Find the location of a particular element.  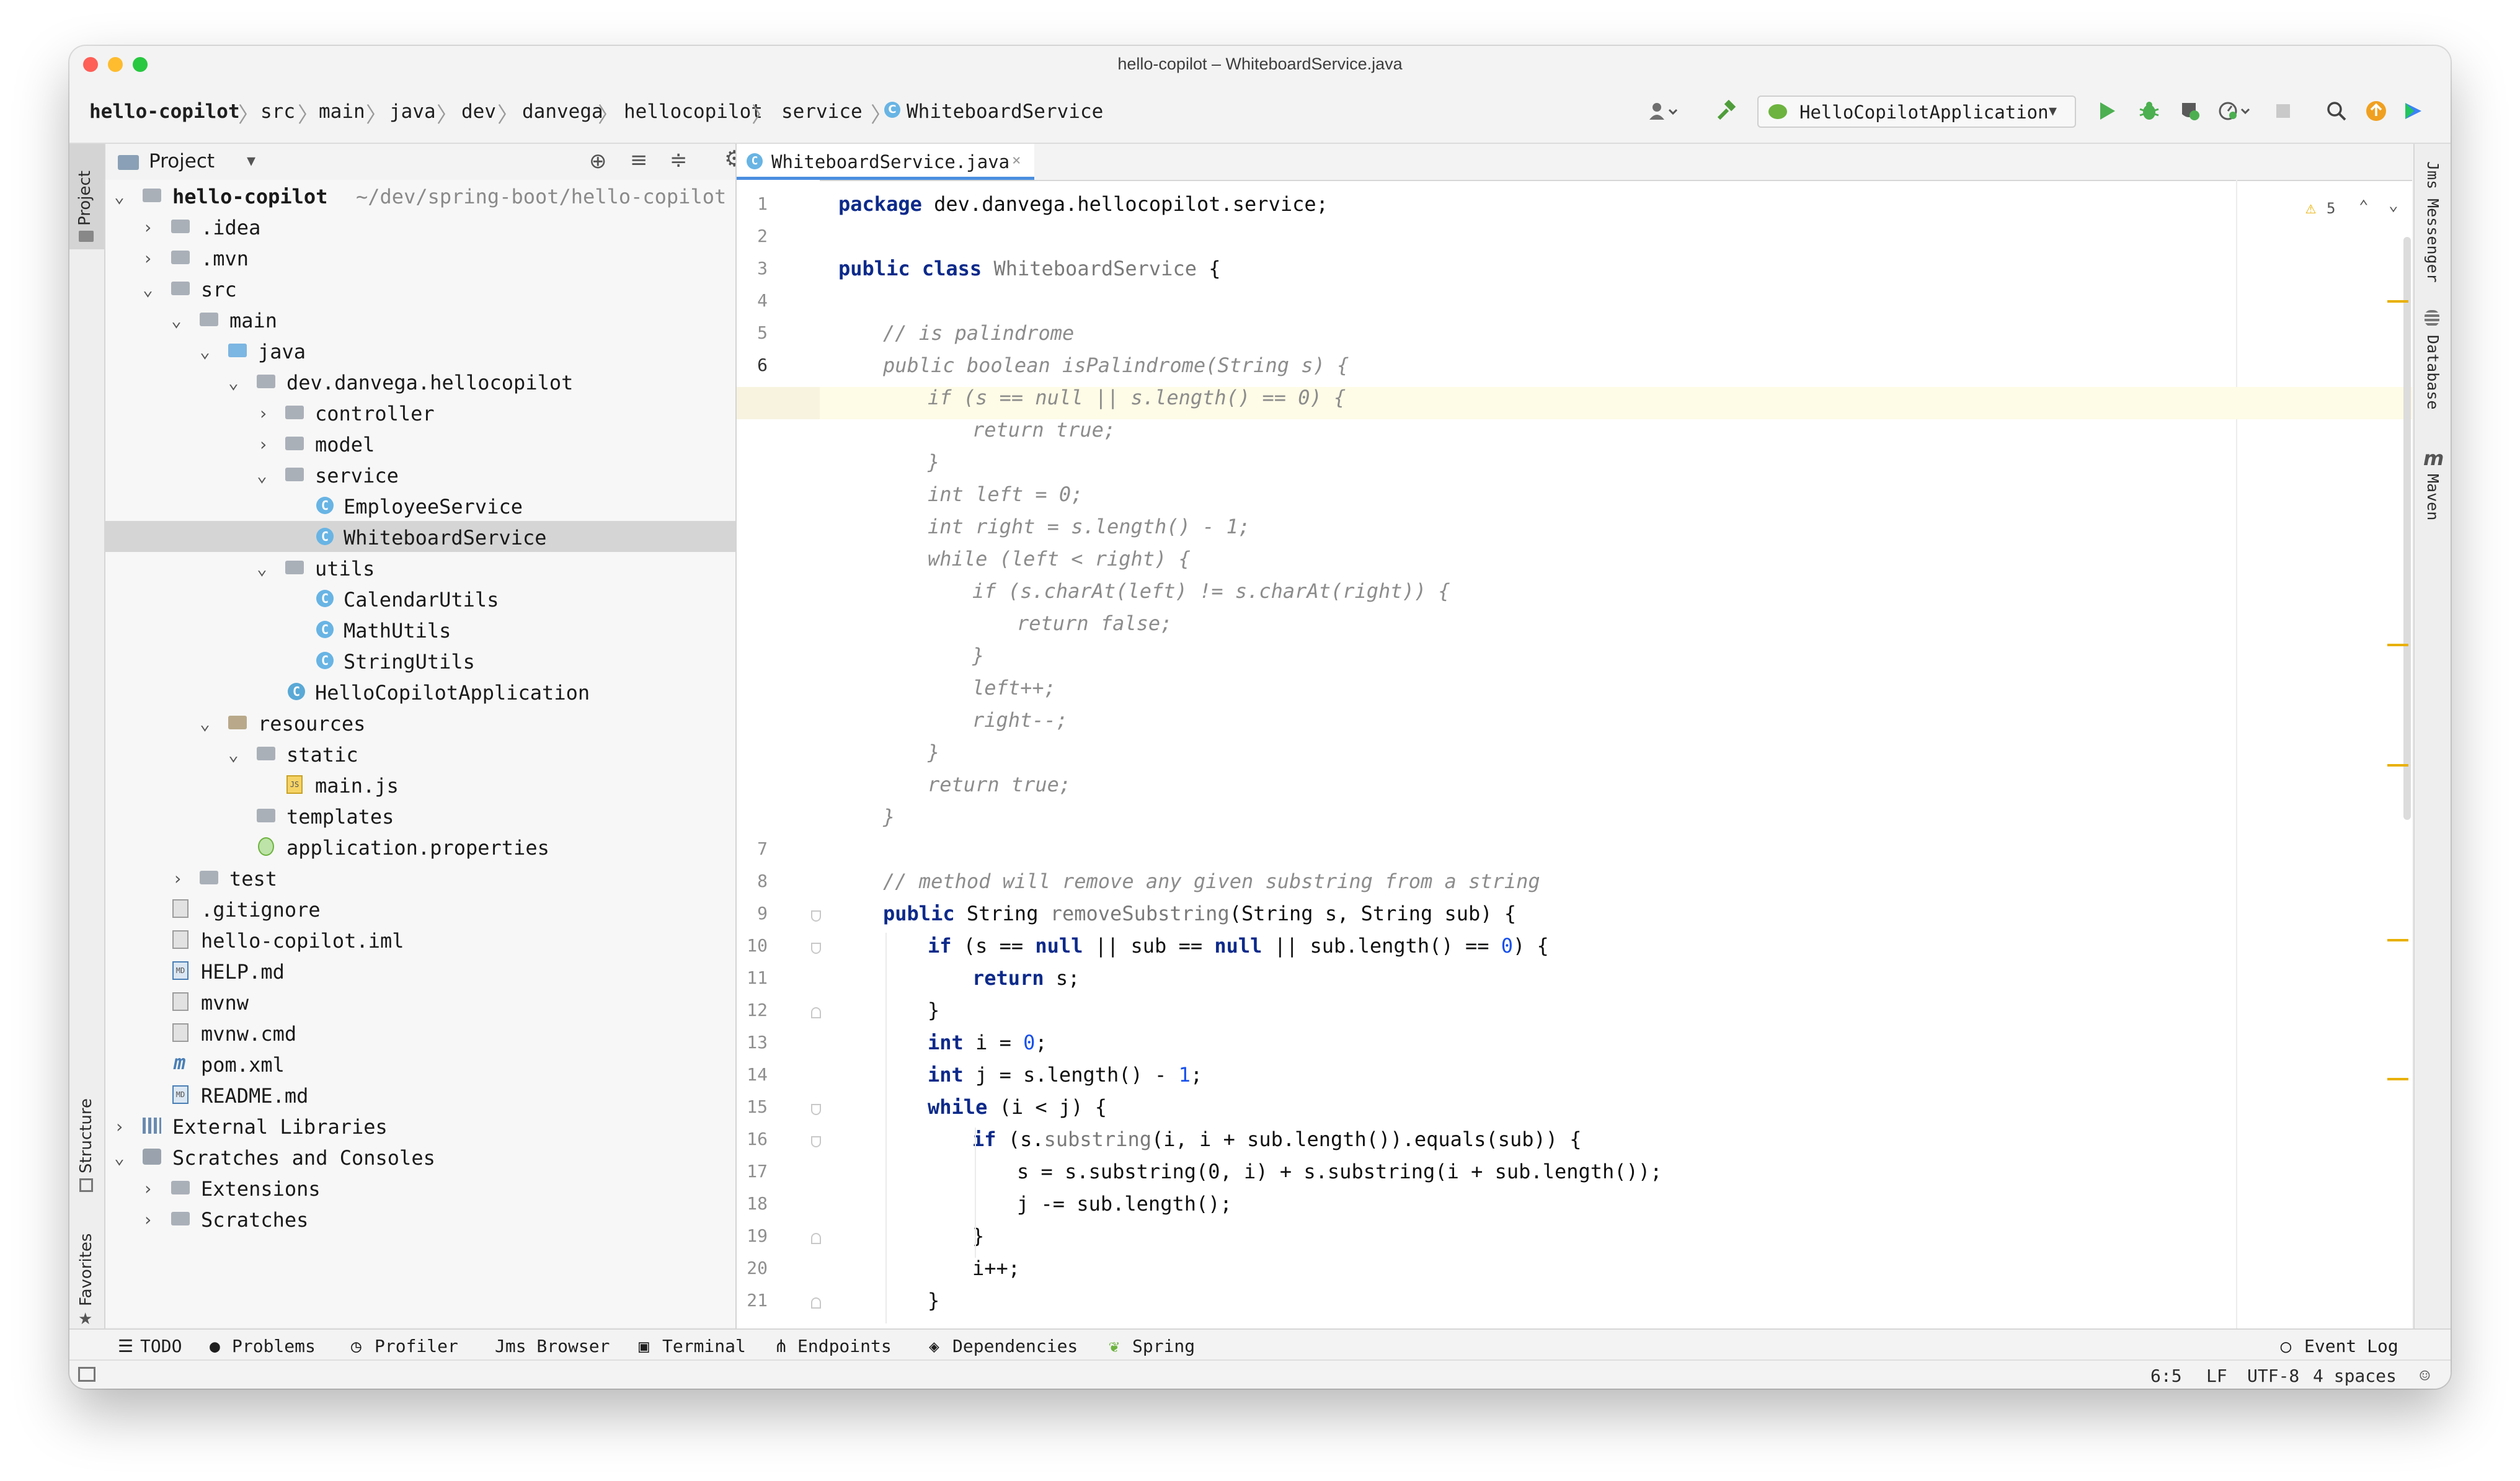

tree-row-selected: C WhiteboardService is located at coordinates (420, 536).